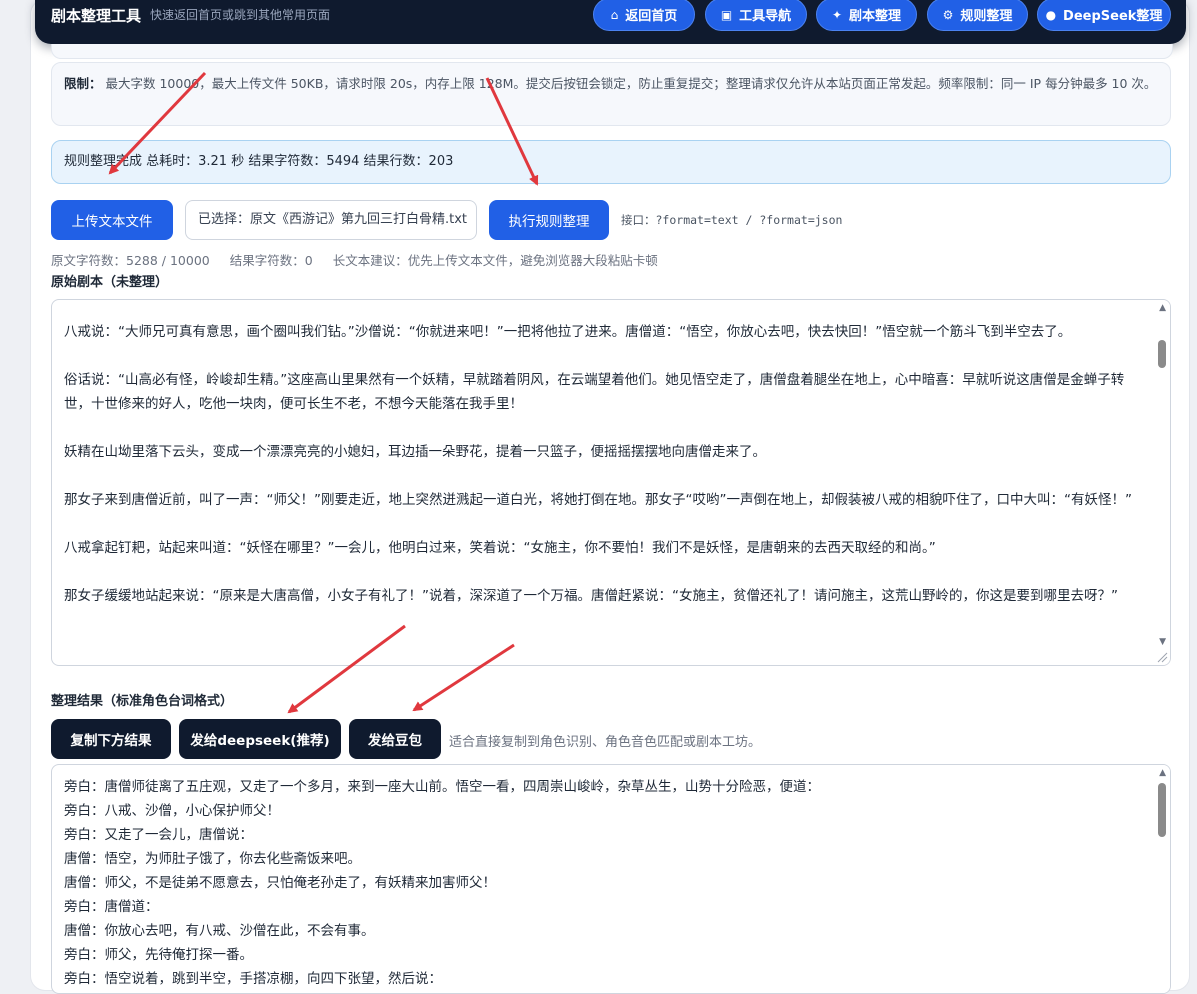 The image size is (1197, 994). Describe the element at coordinates (512, 131) in the screenshot. I see `arrow-to-run-rules` at that location.